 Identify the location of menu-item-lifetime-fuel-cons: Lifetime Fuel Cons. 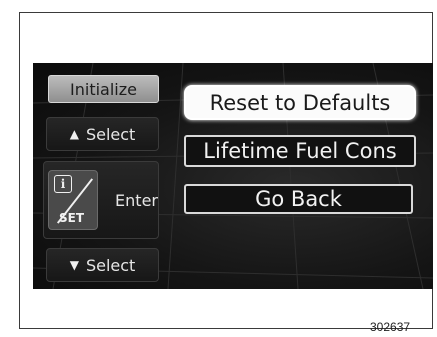
(300, 151).